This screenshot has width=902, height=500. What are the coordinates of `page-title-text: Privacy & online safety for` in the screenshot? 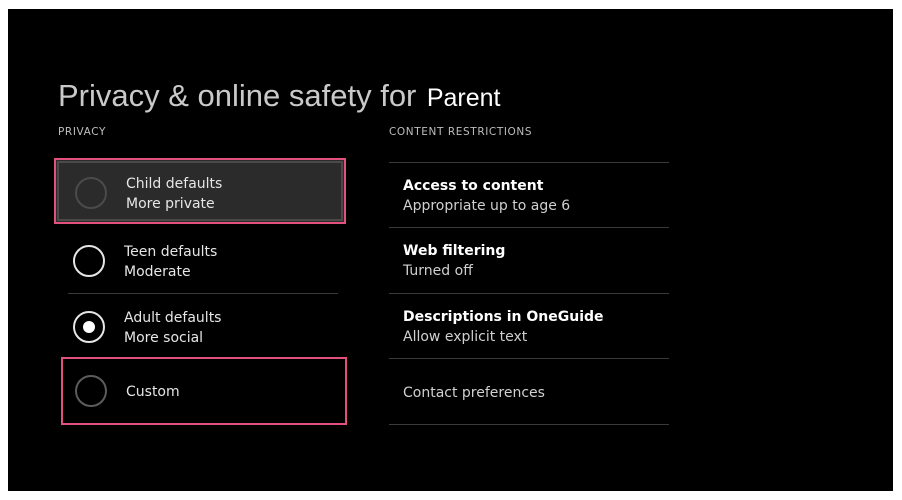 It's located at (237, 95).